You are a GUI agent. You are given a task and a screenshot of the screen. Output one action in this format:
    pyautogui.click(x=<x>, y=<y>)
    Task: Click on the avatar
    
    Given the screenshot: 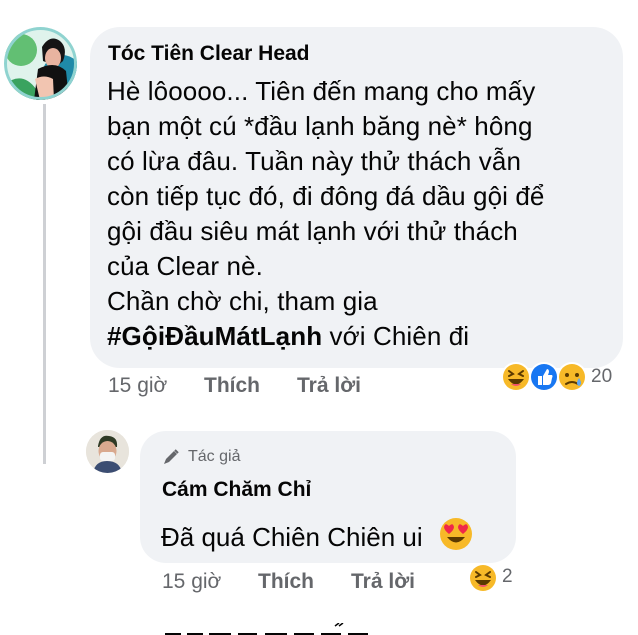 What is the action you would take?
    pyautogui.click(x=40, y=63)
    